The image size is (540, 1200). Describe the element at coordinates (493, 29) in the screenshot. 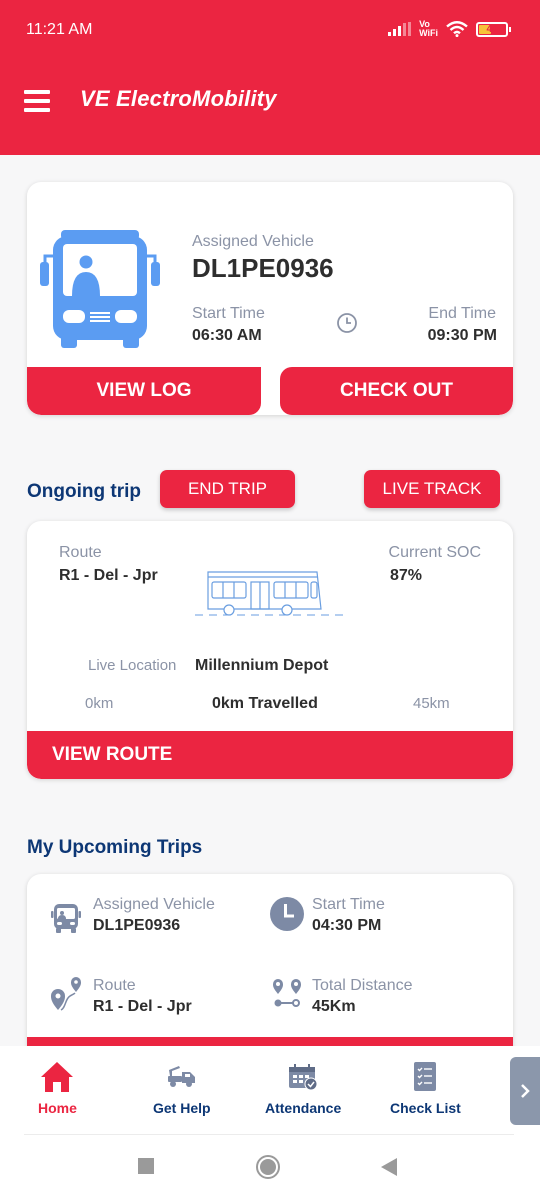

I see `battery-icon: 40` at that location.